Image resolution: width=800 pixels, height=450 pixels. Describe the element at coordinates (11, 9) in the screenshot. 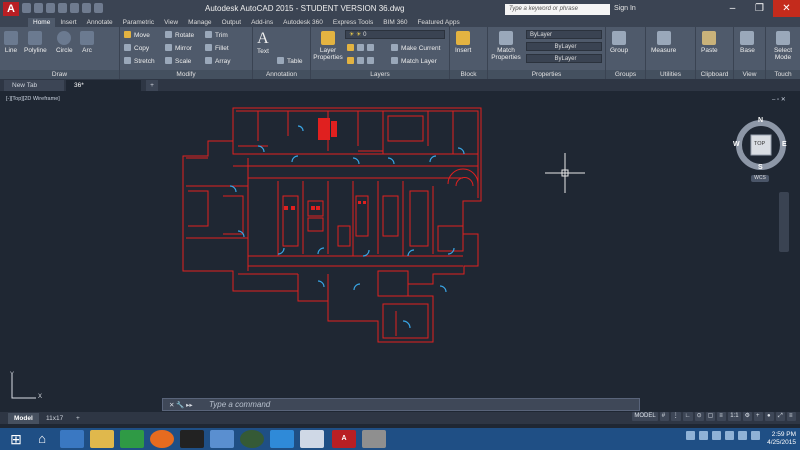

I see `application-menu-button: A` at that location.